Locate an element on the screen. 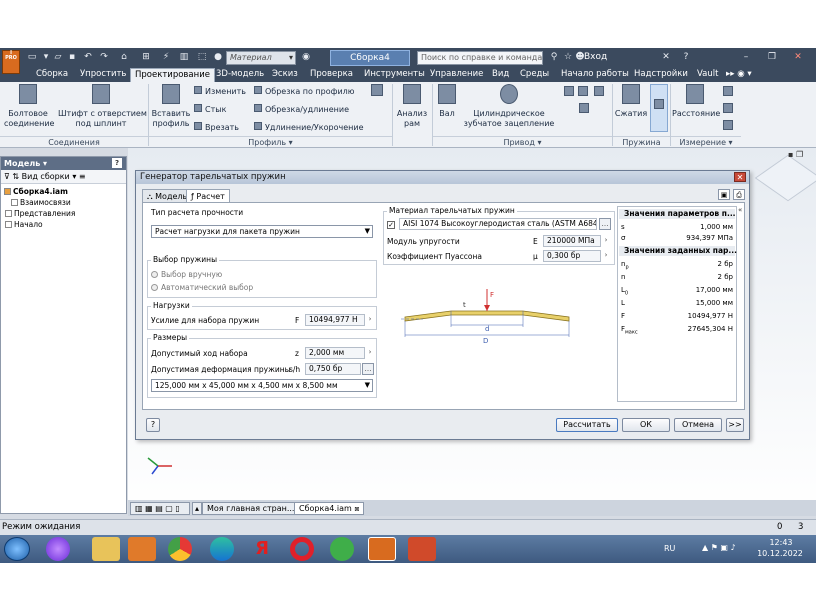 This screenshot has height=613, width=816. save-icon: ▣ is located at coordinates (724, 194).